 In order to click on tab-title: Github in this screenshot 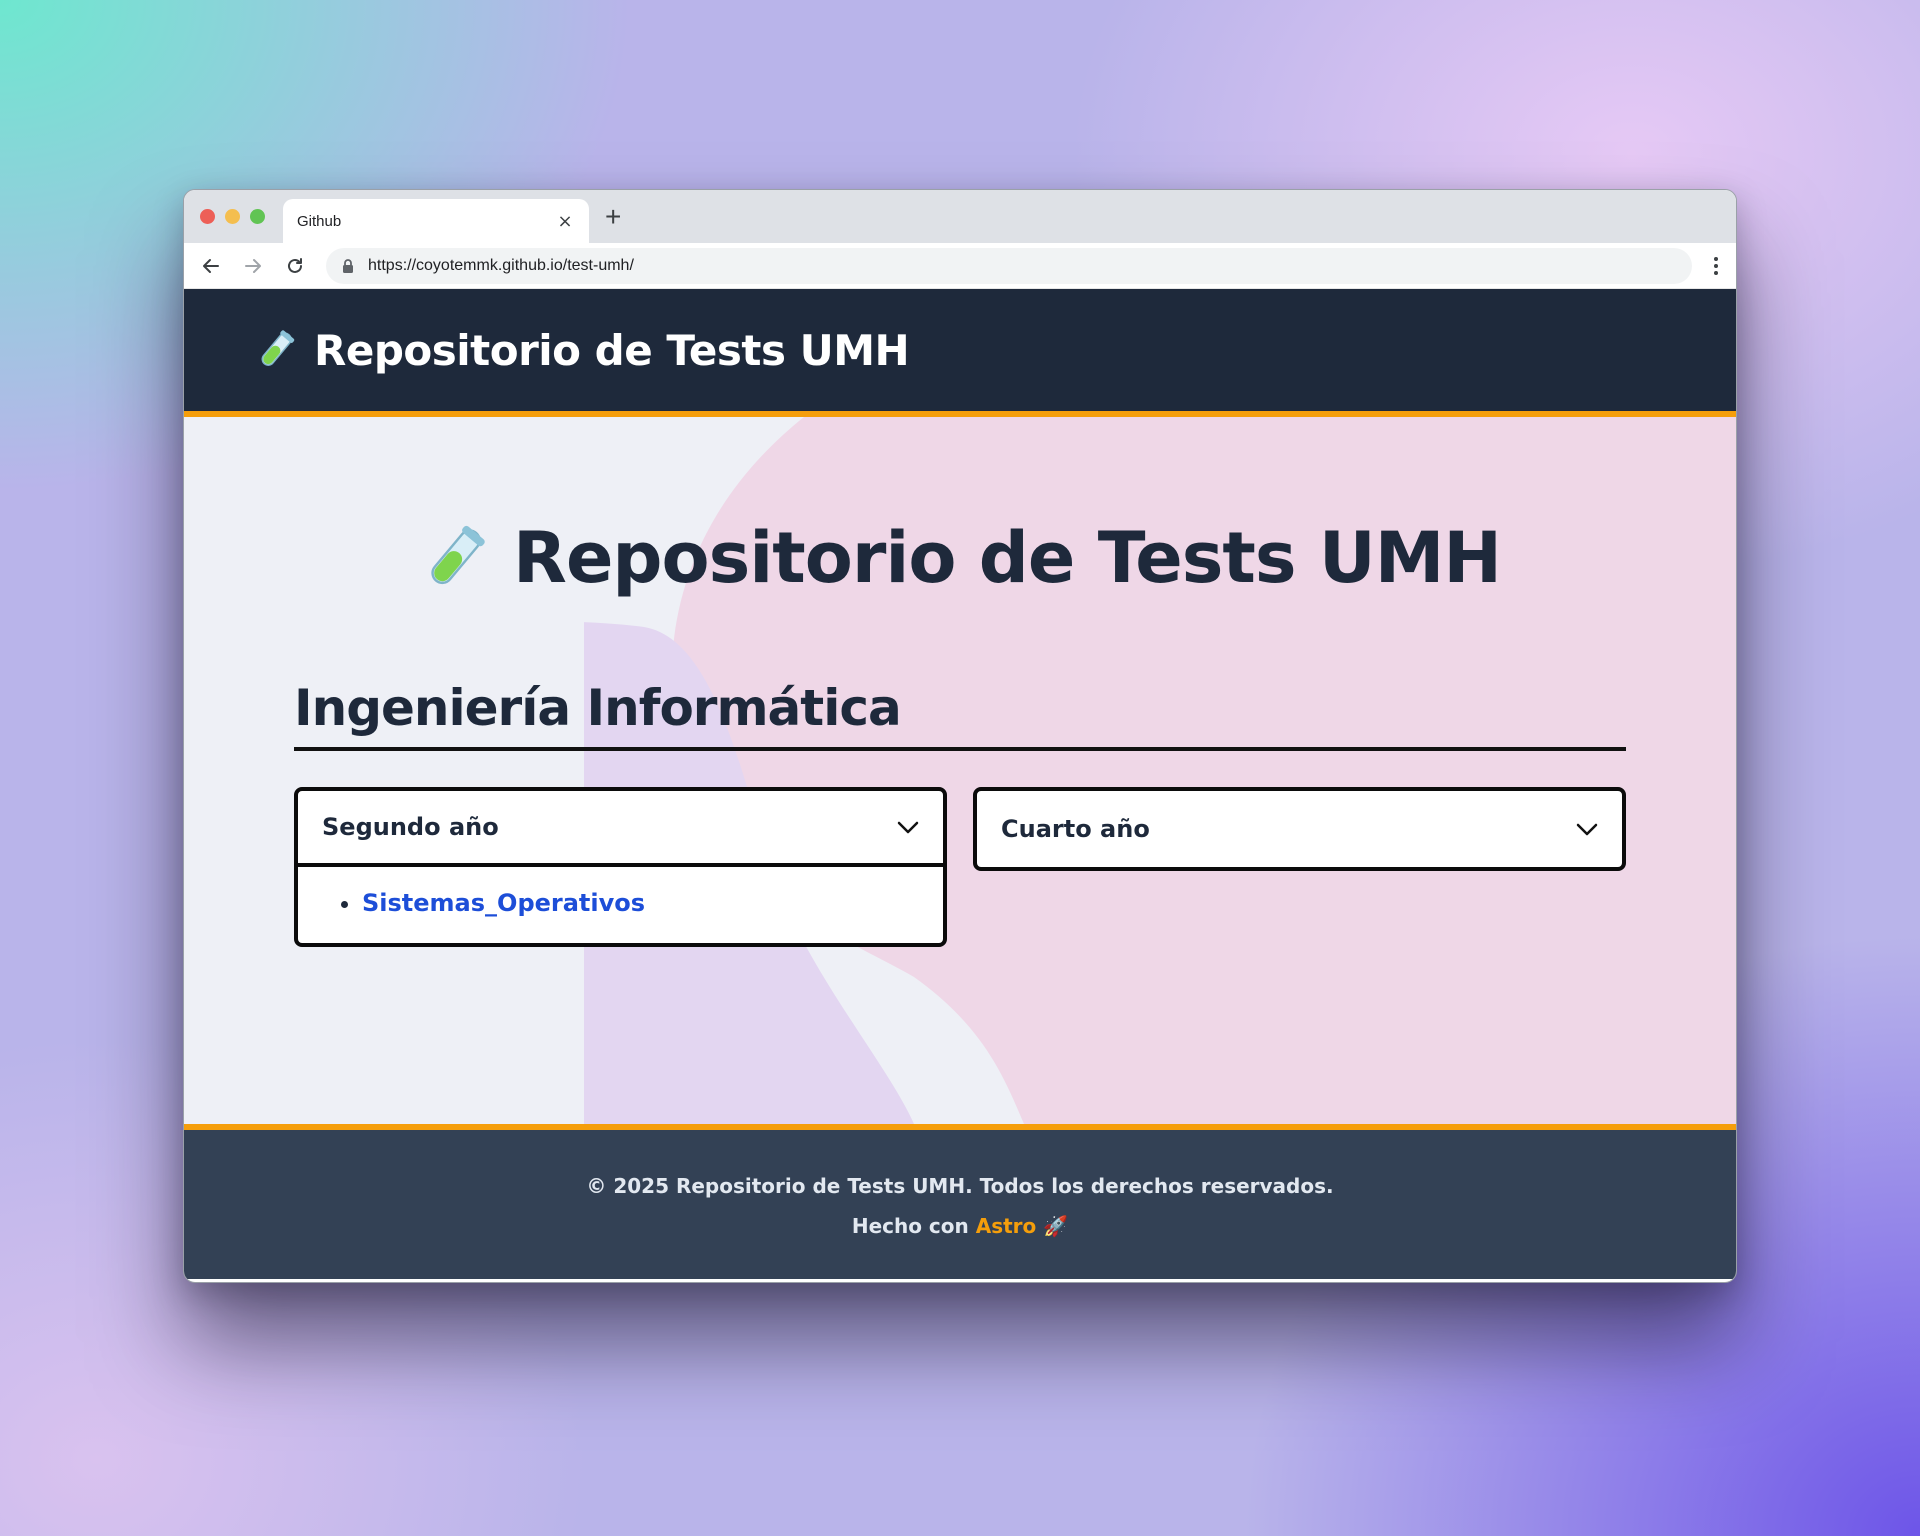, I will do `click(319, 221)`.